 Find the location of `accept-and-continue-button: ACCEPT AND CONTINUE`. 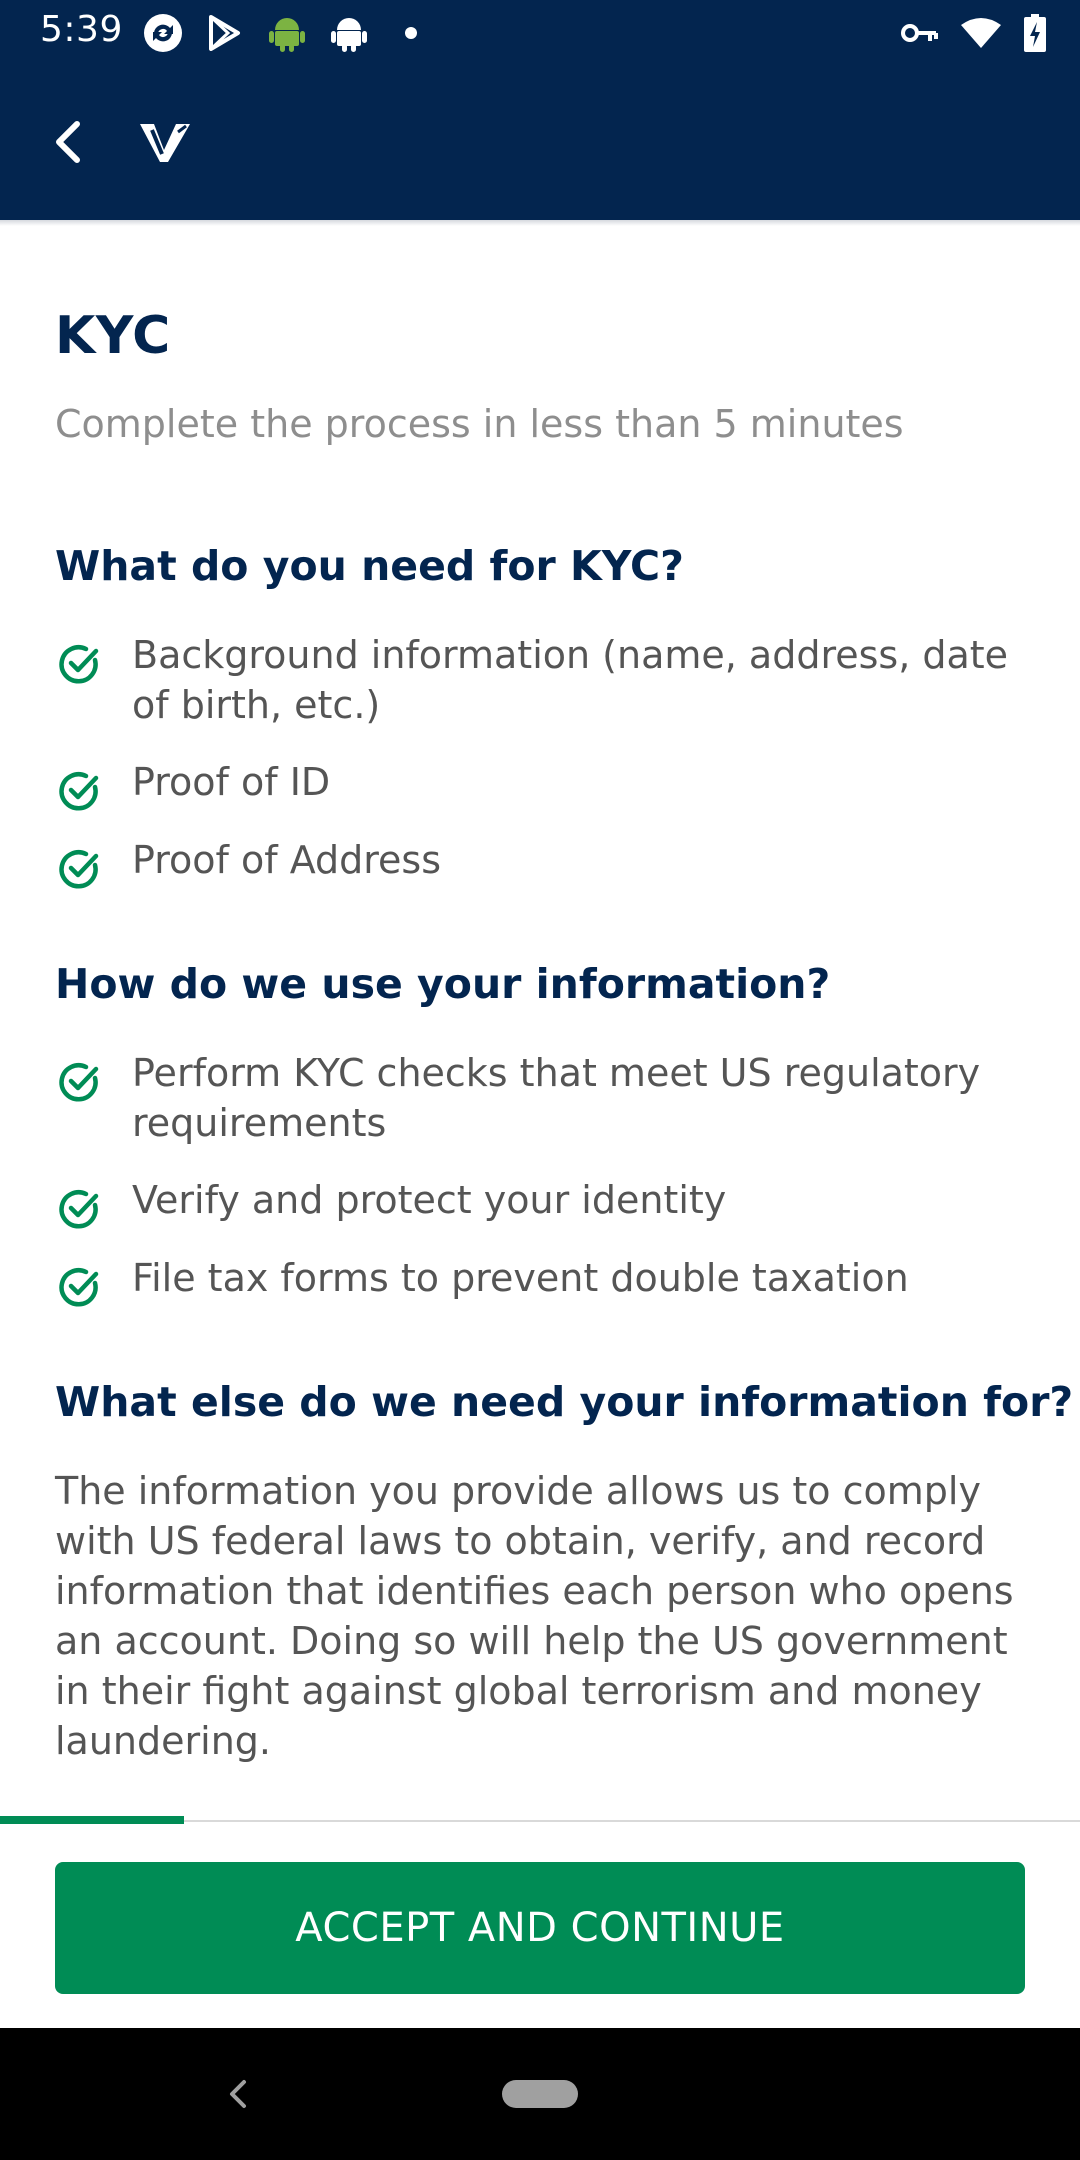

accept-and-continue-button: ACCEPT AND CONTINUE is located at coordinates (540, 1928).